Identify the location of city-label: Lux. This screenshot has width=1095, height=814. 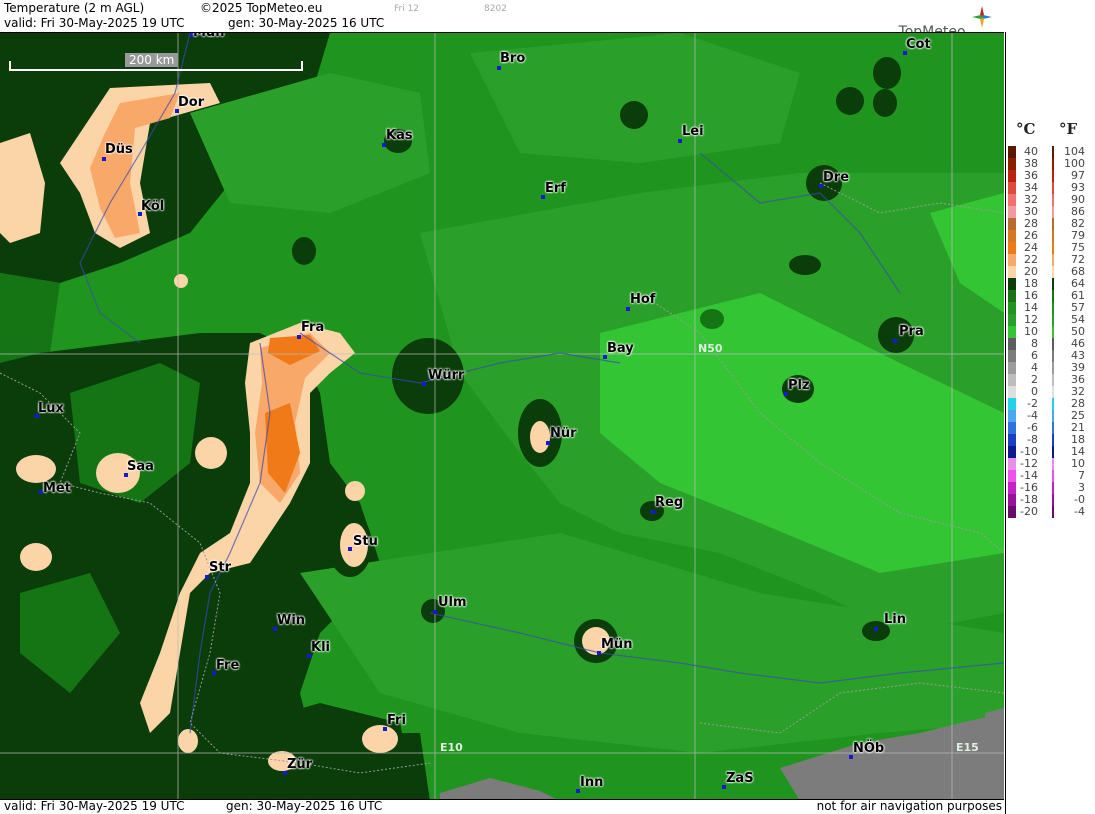
(51, 408).